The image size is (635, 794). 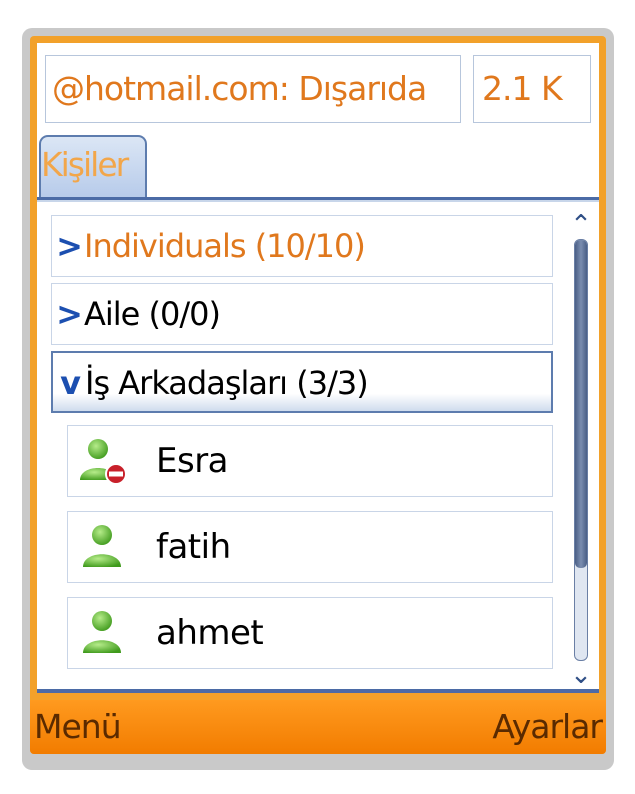 What do you see at coordinates (152, 314) in the screenshot?
I see `group-label: Aile (0/0)` at bounding box center [152, 314].